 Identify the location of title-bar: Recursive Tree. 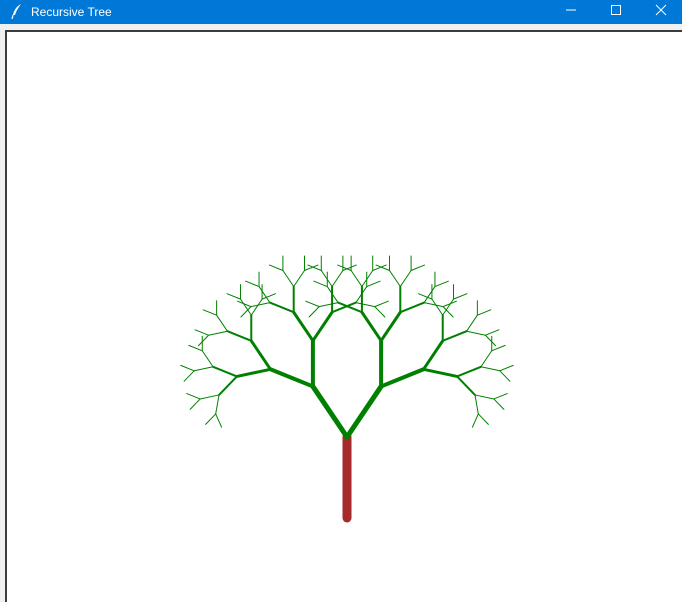
(341, 12).